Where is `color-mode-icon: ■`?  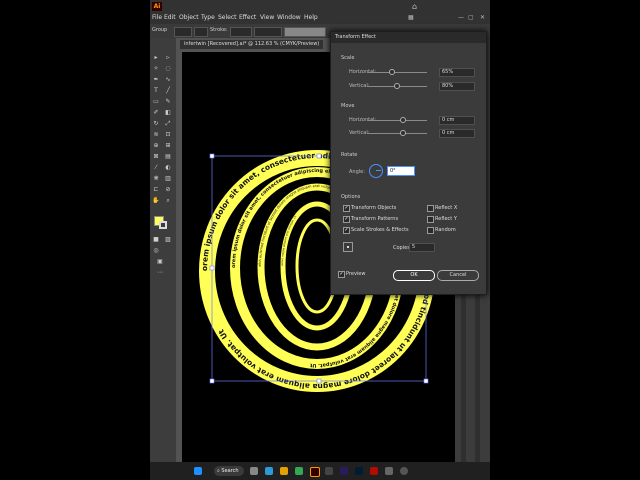 color-mode-icon: ■ is located at coordinates (156, 239).